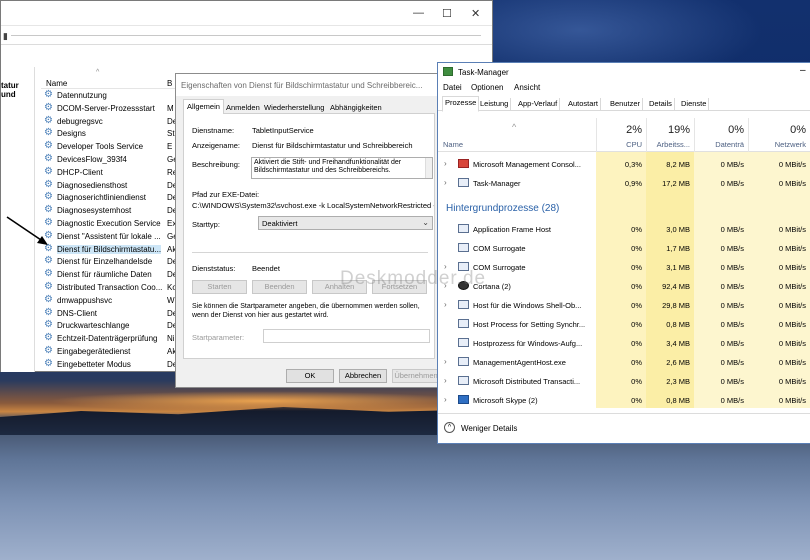  What do you see at coordinates (111, 95) in the screenshot?
I see `service-row: ⚙ Datennutzung` at bounding box center [111, 95].